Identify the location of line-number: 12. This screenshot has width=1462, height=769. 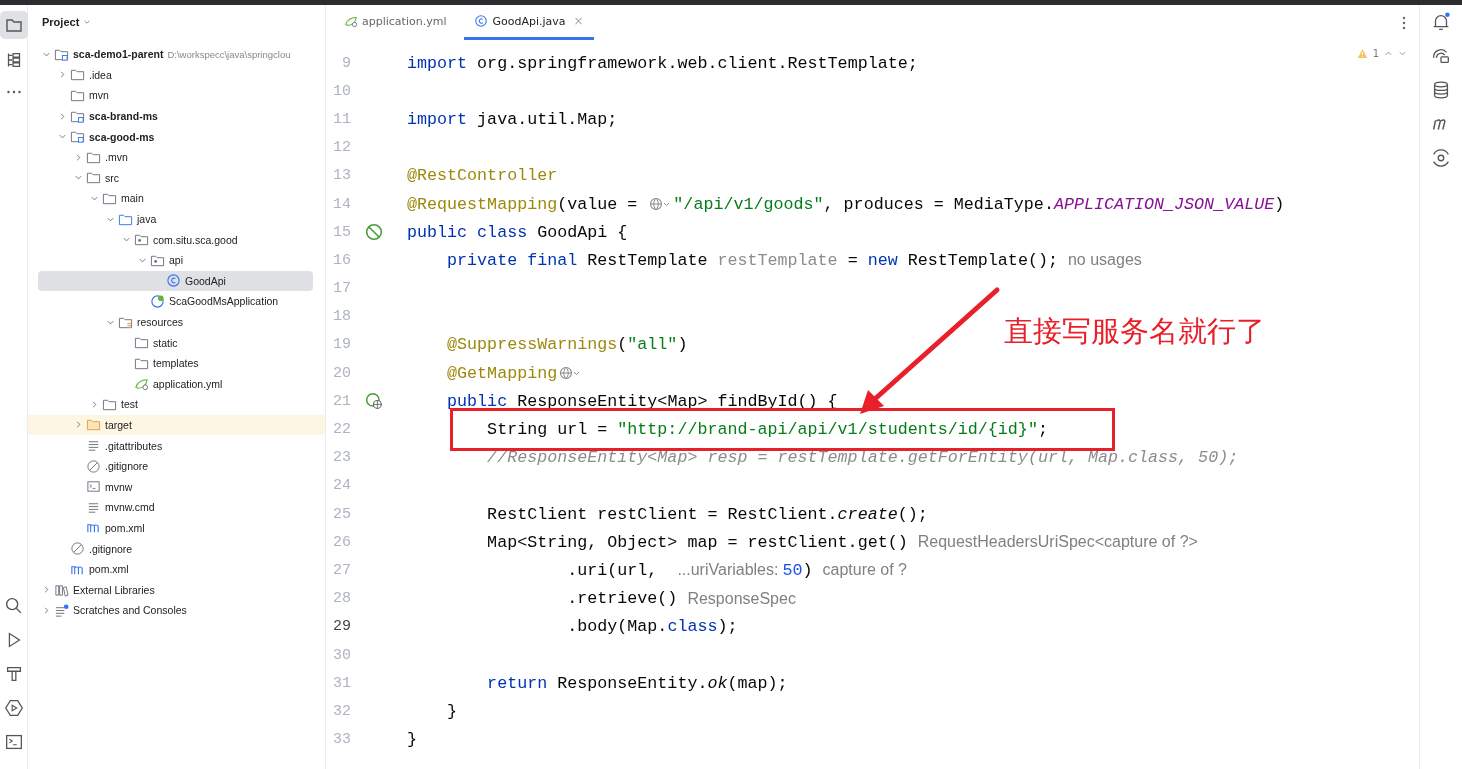
(341, 148).